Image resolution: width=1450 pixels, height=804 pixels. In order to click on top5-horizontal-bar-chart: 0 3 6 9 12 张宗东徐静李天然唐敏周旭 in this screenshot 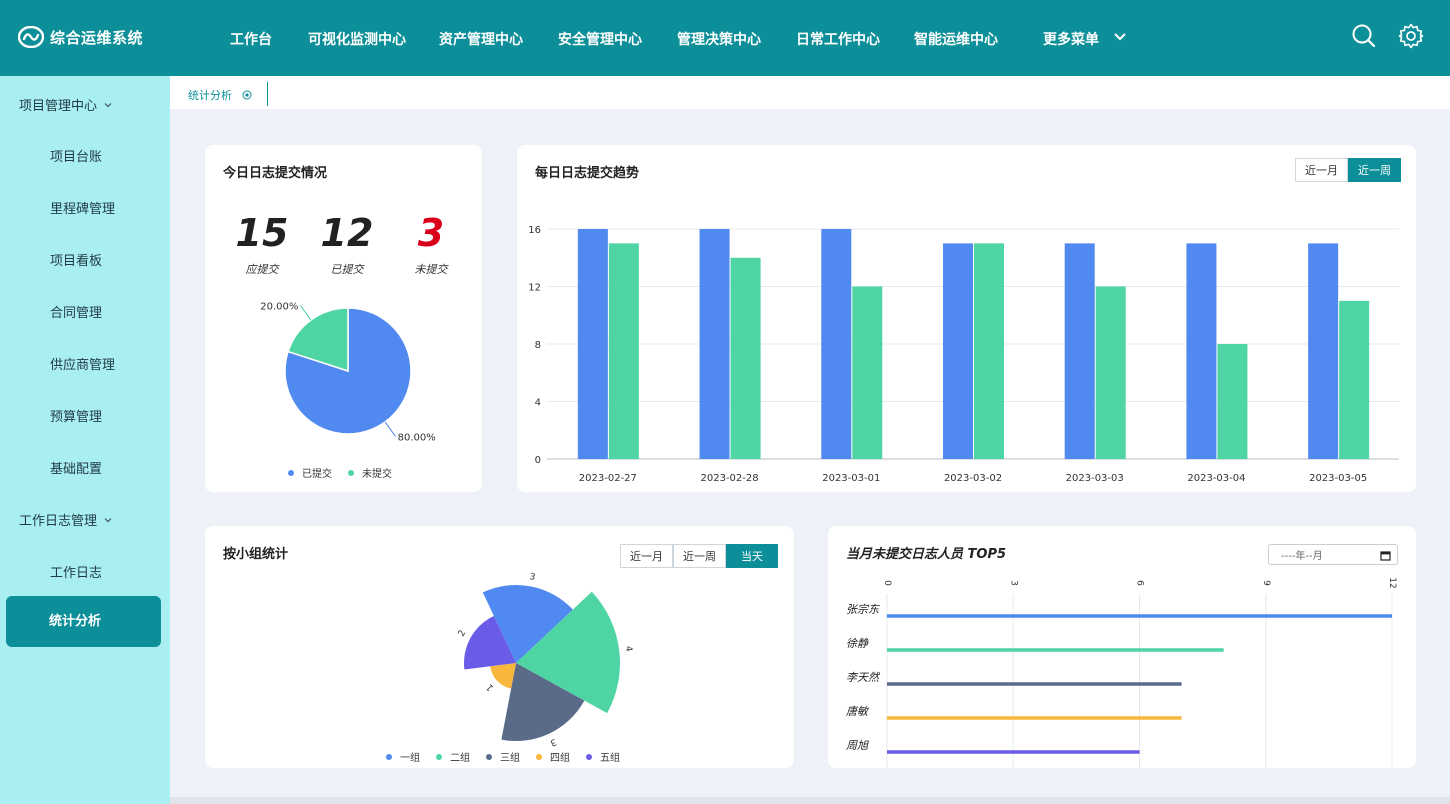, I will do `click(1121, 672)`.